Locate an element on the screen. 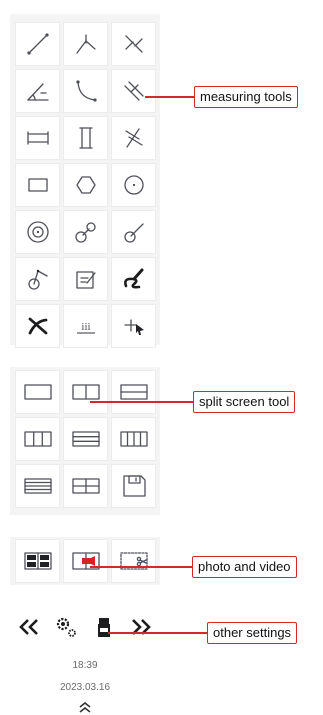 Image resolution: width=323 pixels, height=715 pixels. split-screen-panel is located at coordinates (85, 441).